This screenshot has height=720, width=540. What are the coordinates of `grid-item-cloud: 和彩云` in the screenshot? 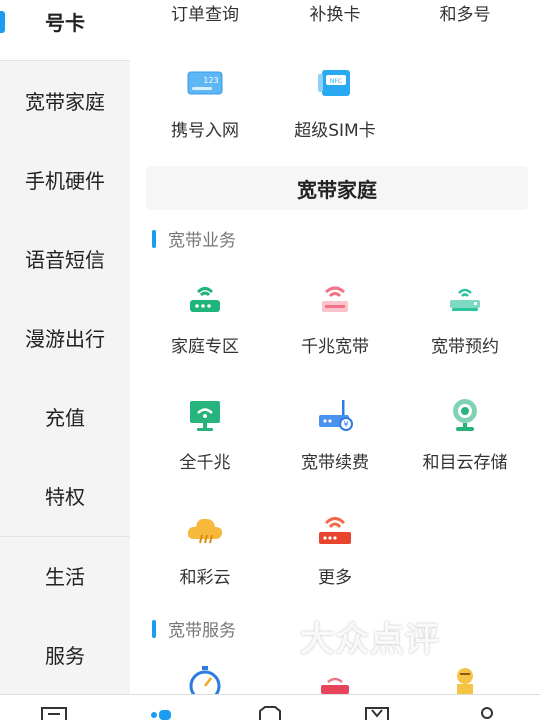 It's located at (205, 548).